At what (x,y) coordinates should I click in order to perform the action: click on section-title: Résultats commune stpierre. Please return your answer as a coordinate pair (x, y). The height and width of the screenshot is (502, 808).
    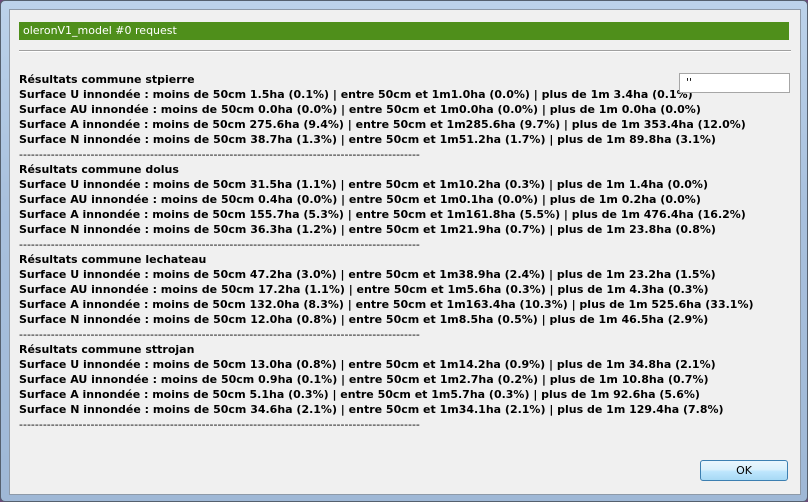
    Looking at the image, I should click on (107, 79).